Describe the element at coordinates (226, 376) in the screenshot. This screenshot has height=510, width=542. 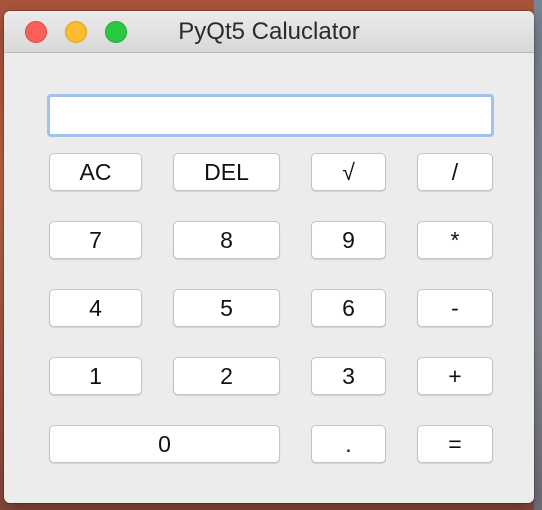
I see `digit-2-button: 2` at that location.